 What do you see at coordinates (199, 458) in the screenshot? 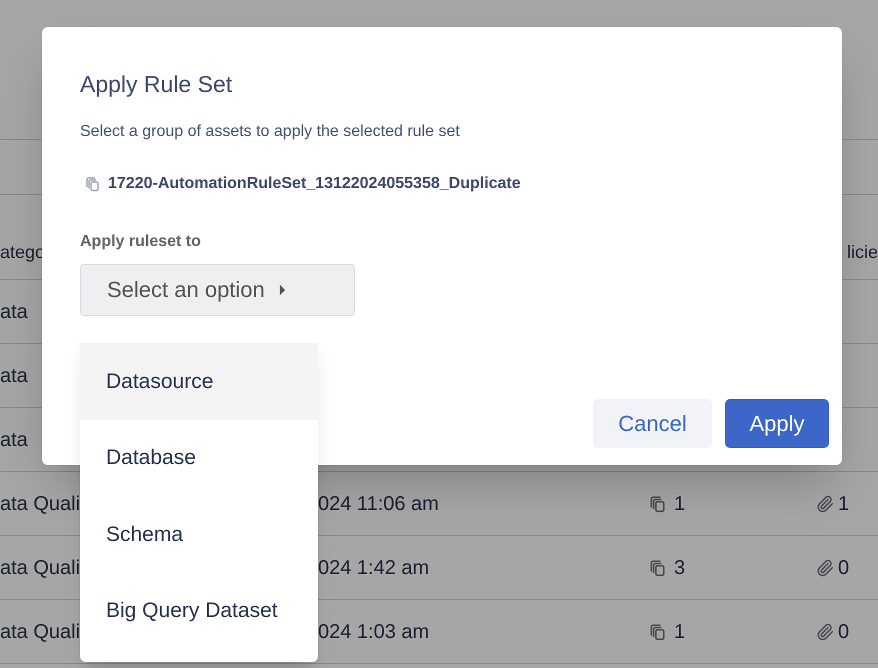
I see `dropdown-option: Database` at bounding box center [199, 458].